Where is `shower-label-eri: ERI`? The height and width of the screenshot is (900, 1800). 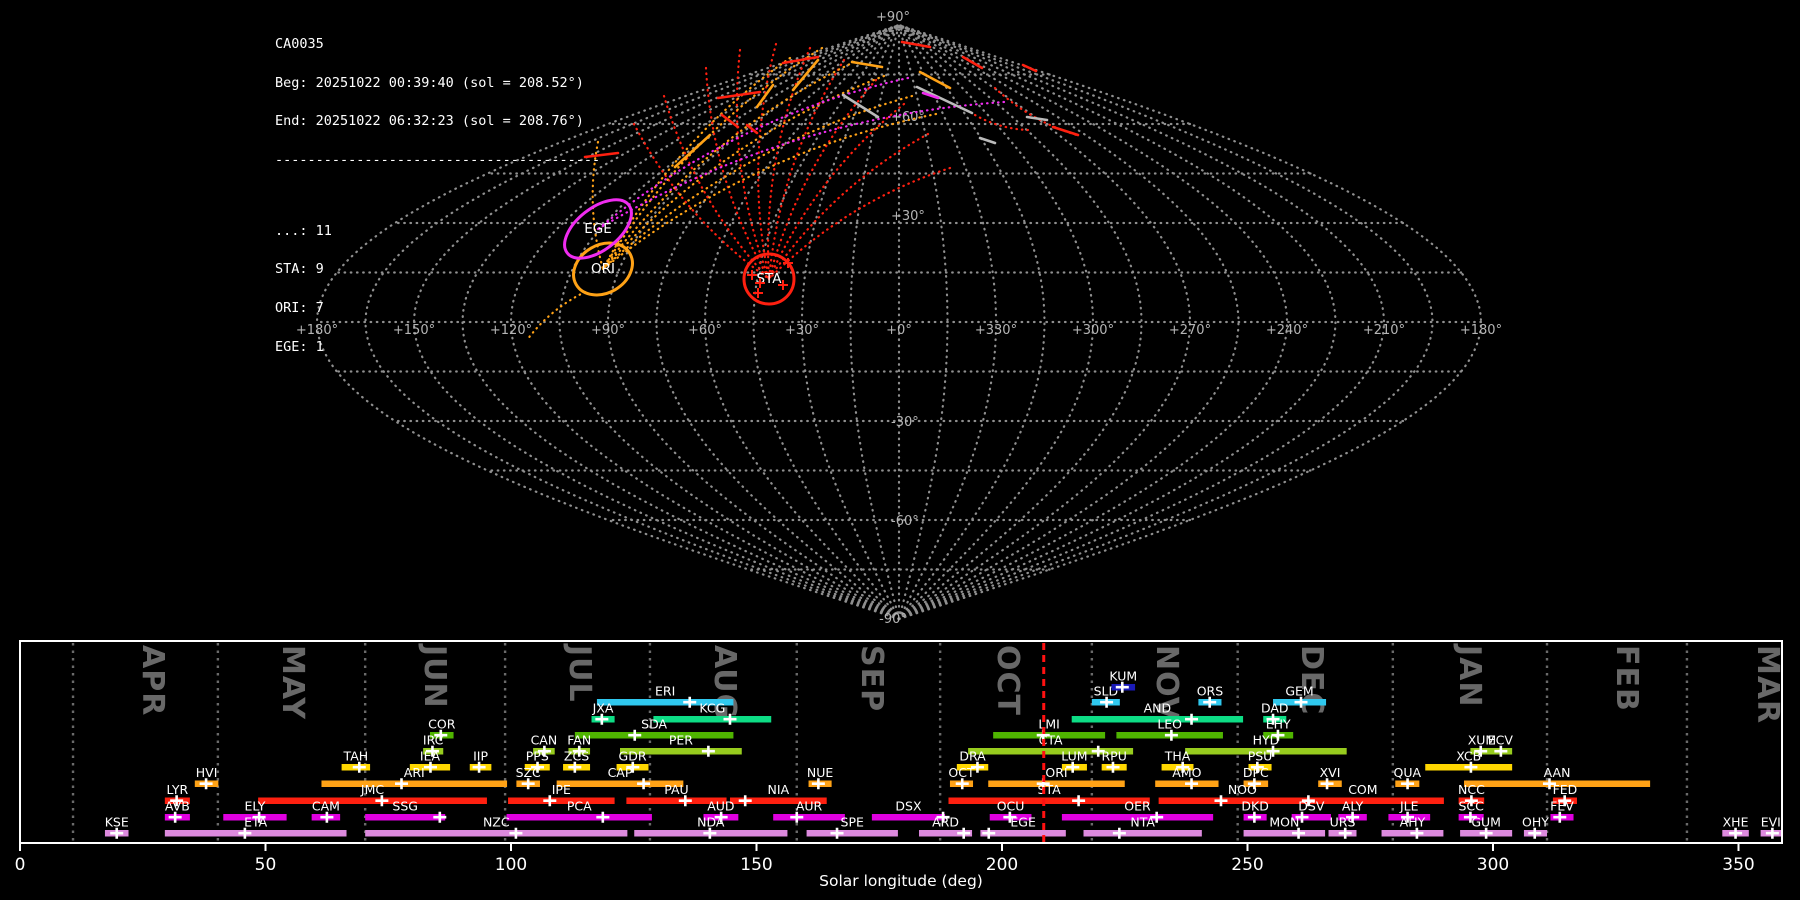 shower-label-eri: ERI is located at coordinates (665, 691).